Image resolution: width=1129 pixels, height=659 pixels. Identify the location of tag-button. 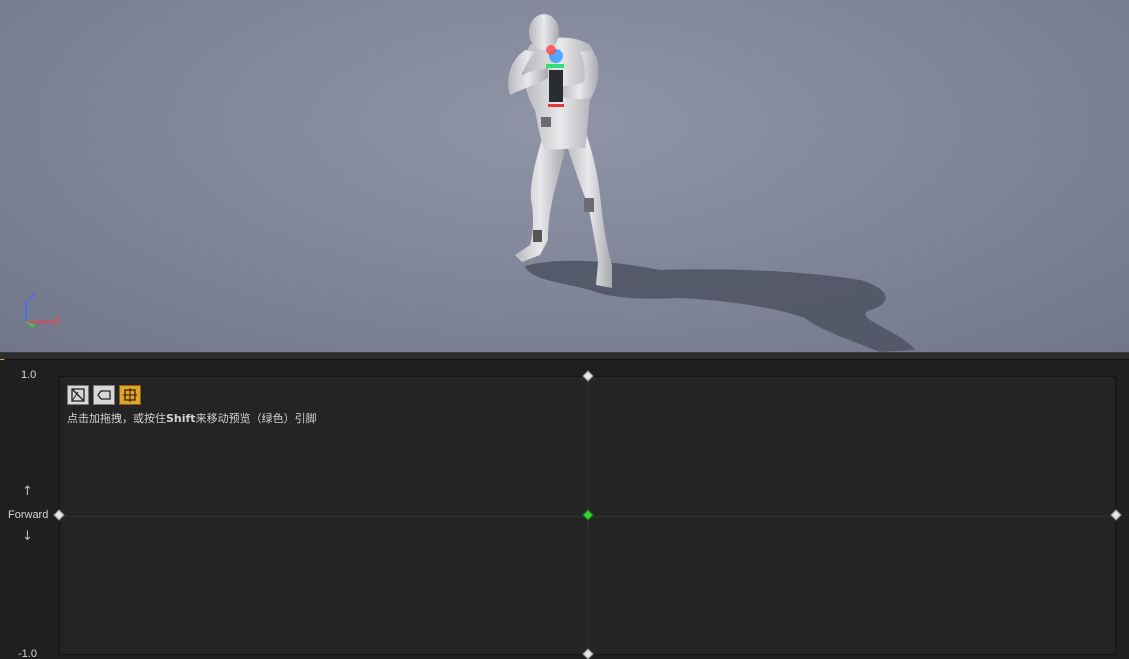
(104, 395).